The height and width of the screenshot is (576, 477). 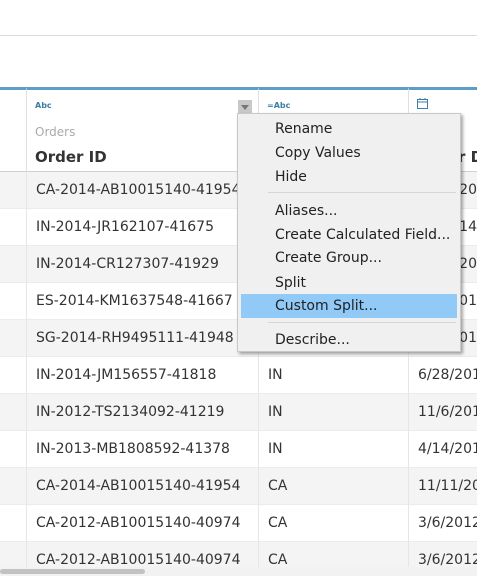 I want to click on scrollbar-thumb, so click(x=72, y=571).